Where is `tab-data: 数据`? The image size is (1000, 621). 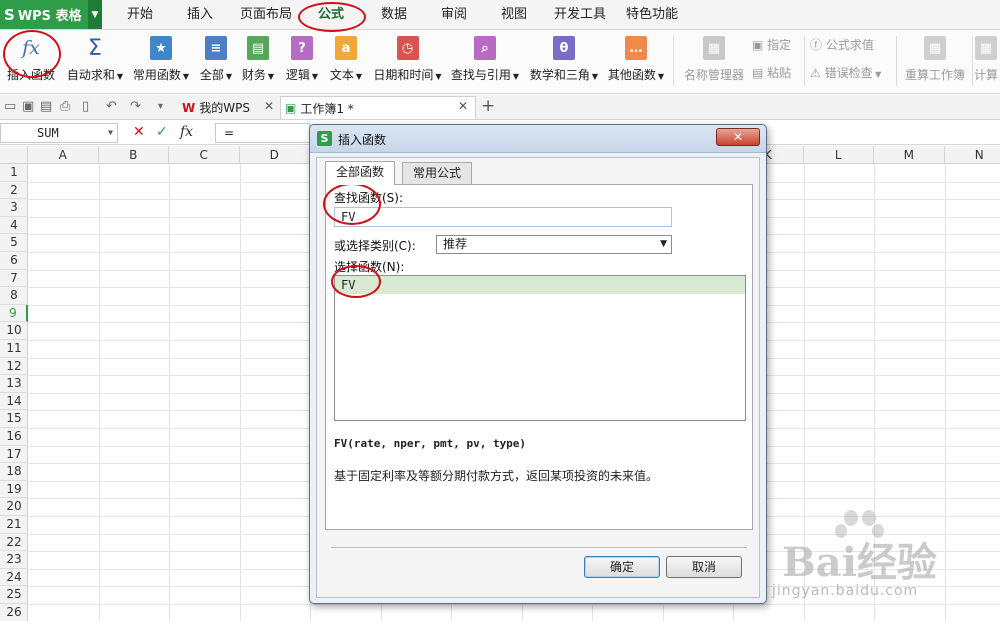
tab-data: 数据 is located at coordinates (394, 15).